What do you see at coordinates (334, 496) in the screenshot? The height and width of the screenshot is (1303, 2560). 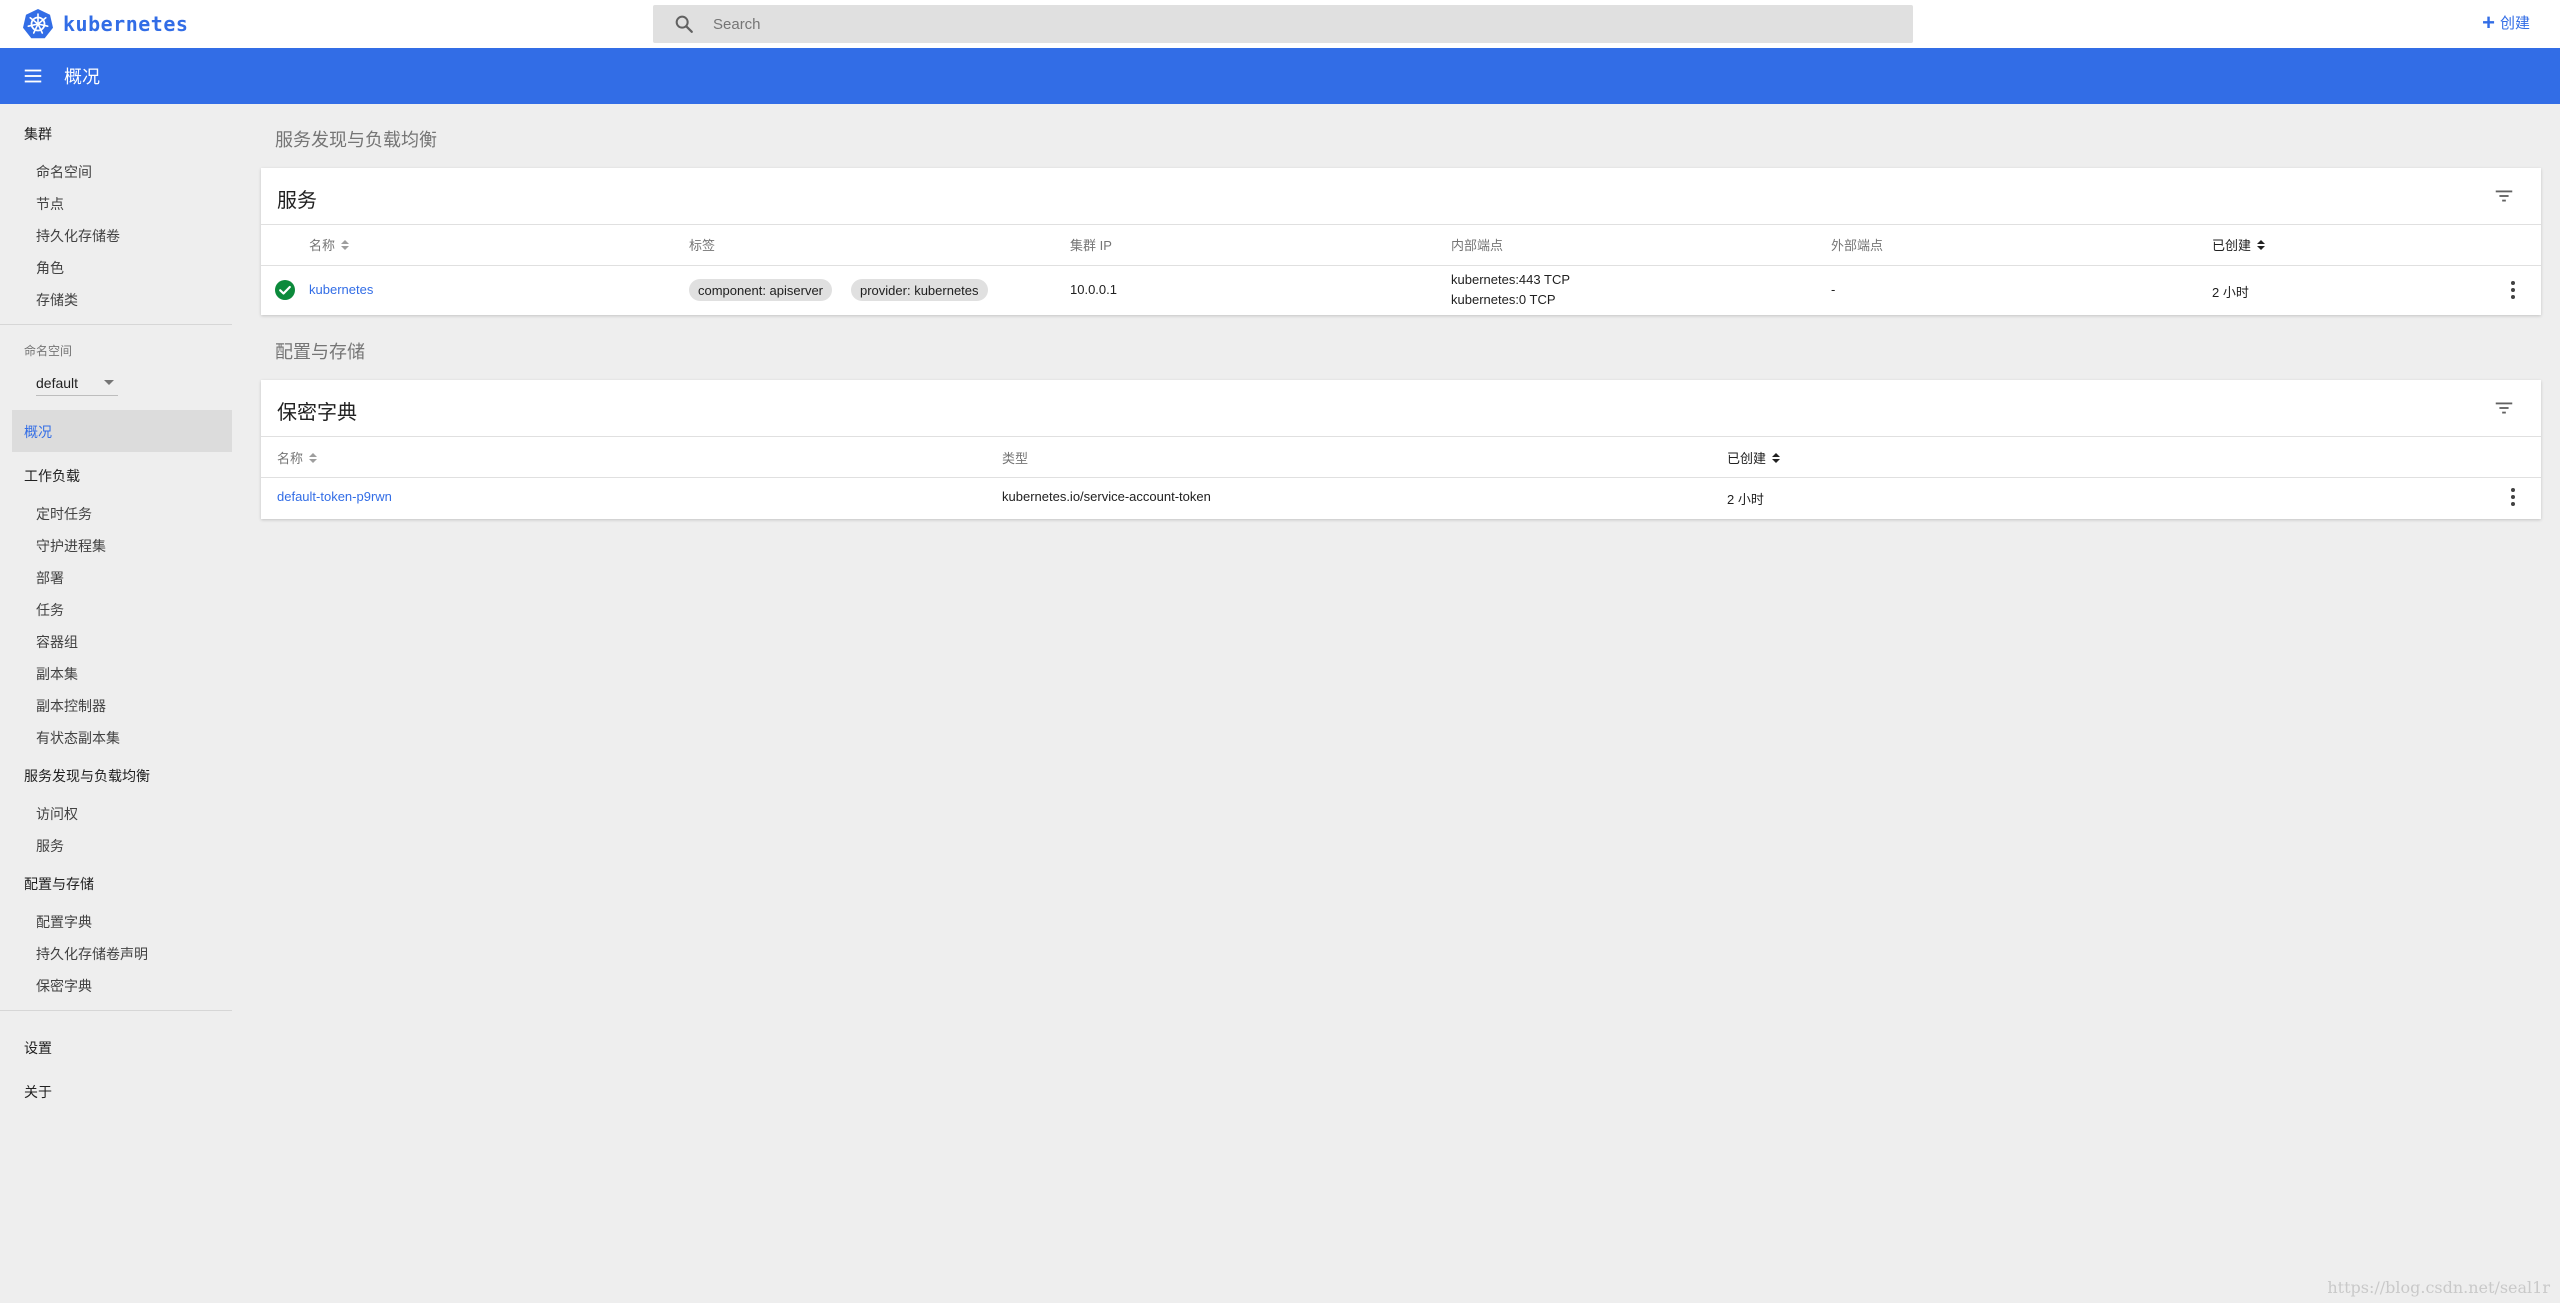 I see `secret-name-link: default-token-p9rwn` at bounding box center [334, 496].